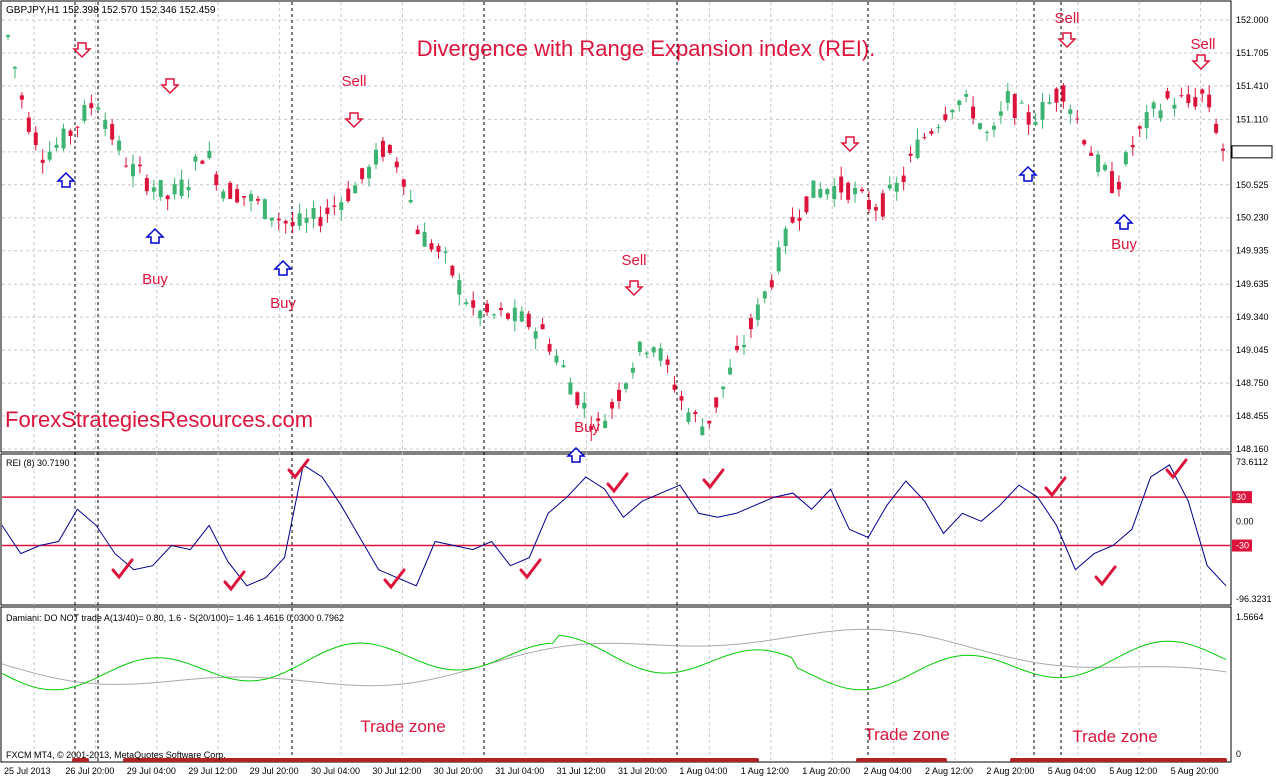  Describe the element at coordinates (1252, 86) in the screenshot. I see `price-tick-label: 151.410` at that location.